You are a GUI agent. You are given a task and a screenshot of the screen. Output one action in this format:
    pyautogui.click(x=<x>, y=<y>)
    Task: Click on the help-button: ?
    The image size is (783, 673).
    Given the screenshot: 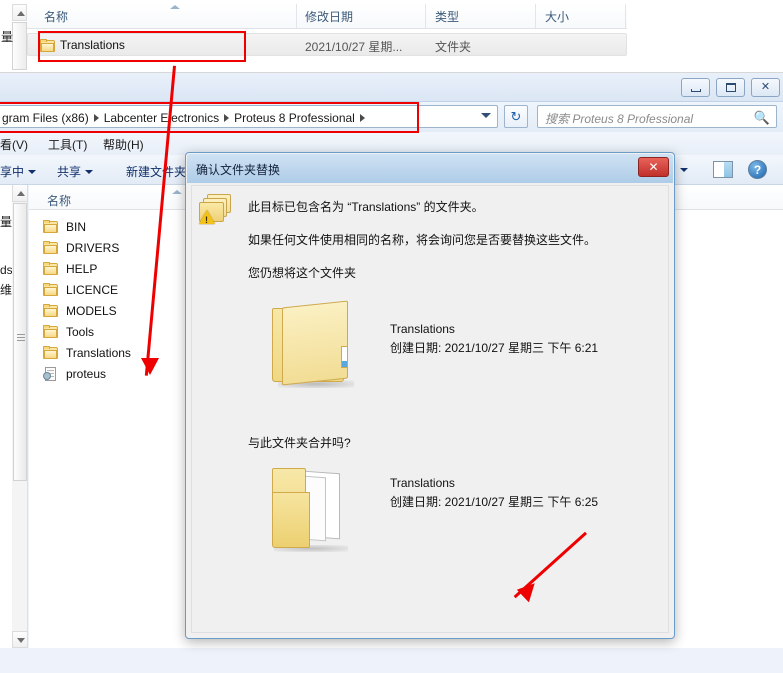 What is the action you would take?
    pyautogui.click(x=757, y=169)
    